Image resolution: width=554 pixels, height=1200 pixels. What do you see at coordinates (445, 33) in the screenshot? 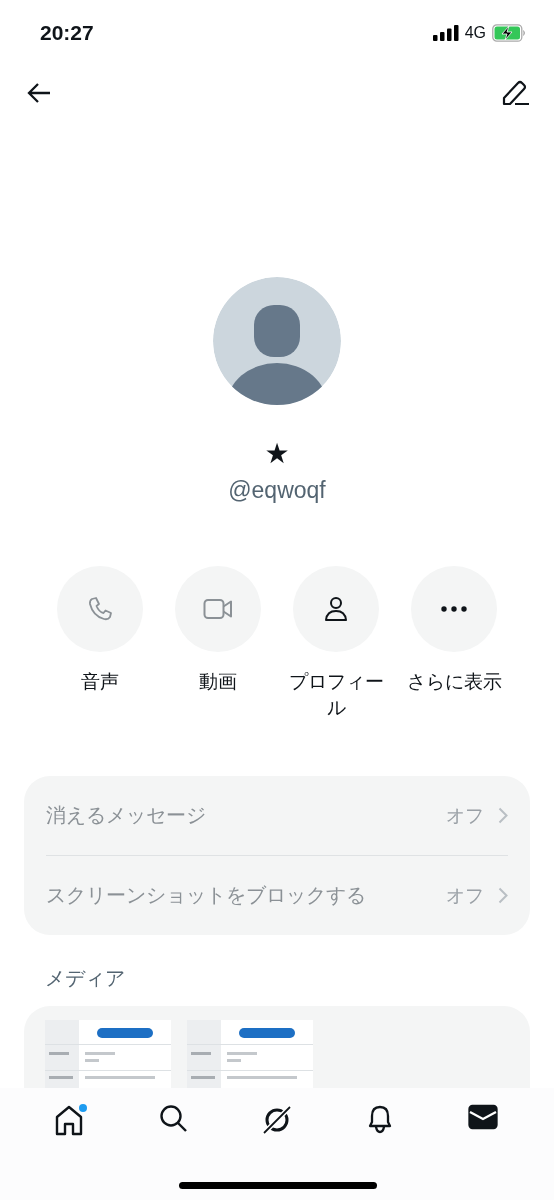
I see `signal-icon` at bounding box center [445, 33].